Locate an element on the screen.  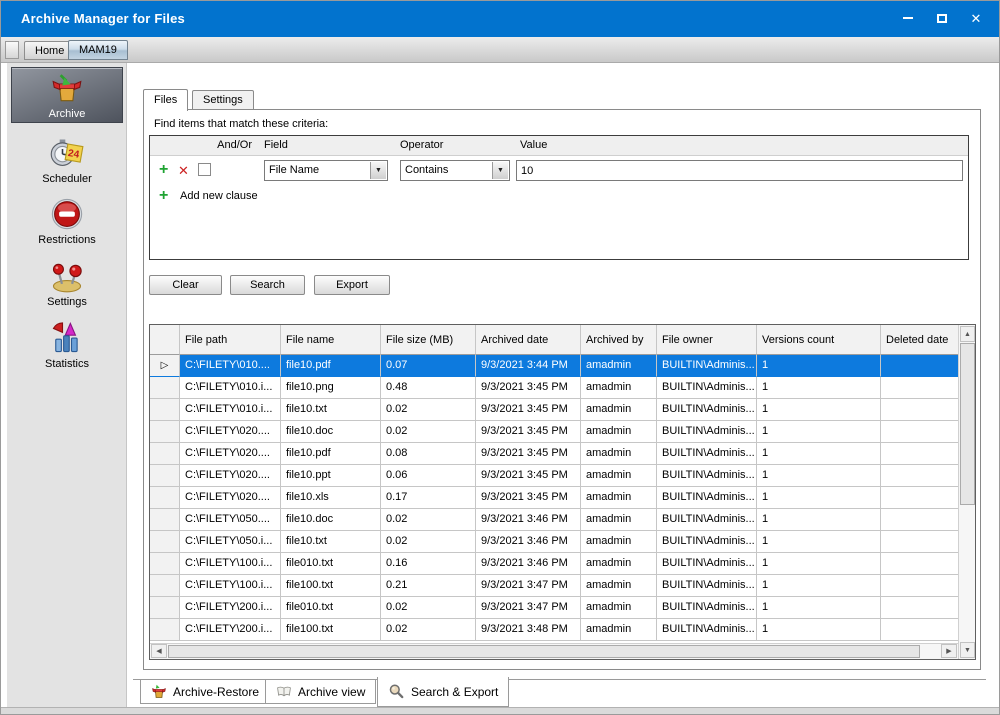
add-clause-icon: + is located at coordinates (163, 170).